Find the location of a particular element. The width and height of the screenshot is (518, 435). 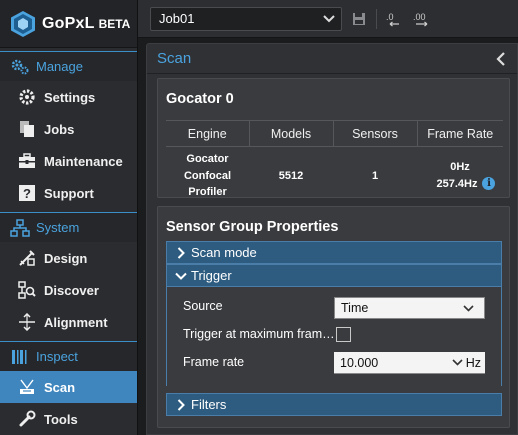

frame-rate-current: 0Hz is located at coordinates (460, 167).